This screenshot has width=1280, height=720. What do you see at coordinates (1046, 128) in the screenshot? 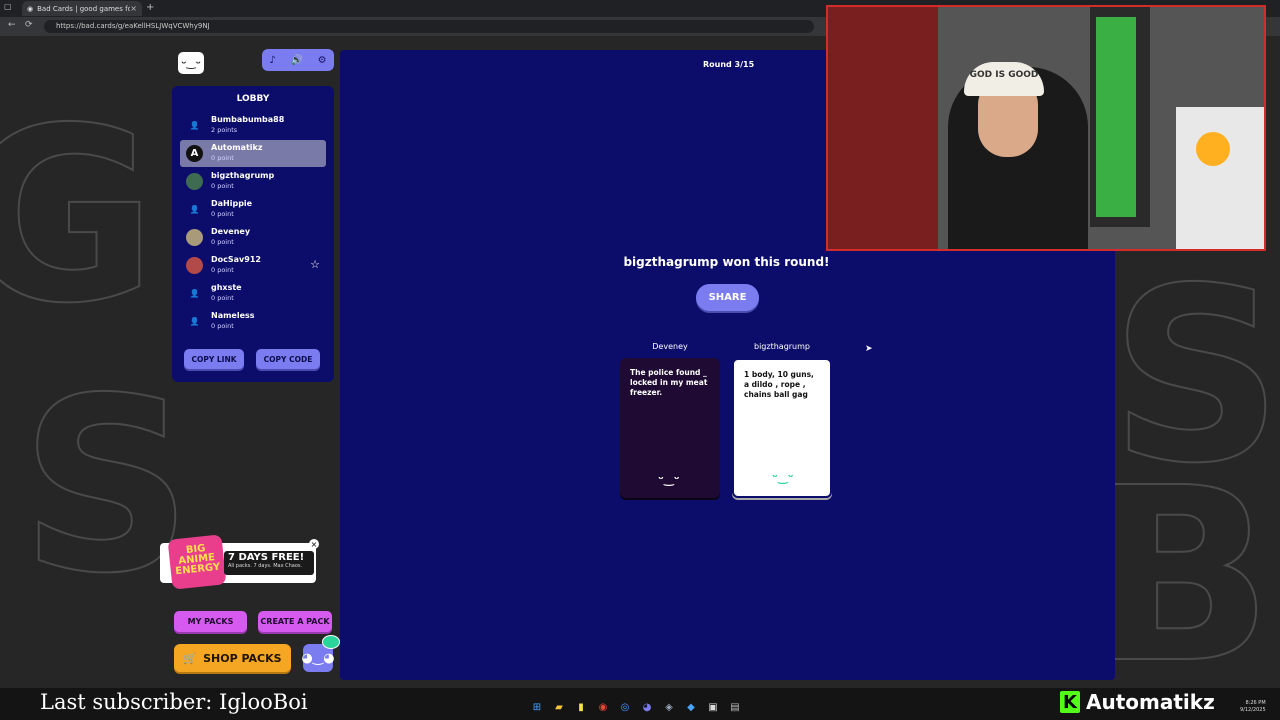
I see `webcam-overlay: GOD IS GOOD` at bounding box center [1046, 128].